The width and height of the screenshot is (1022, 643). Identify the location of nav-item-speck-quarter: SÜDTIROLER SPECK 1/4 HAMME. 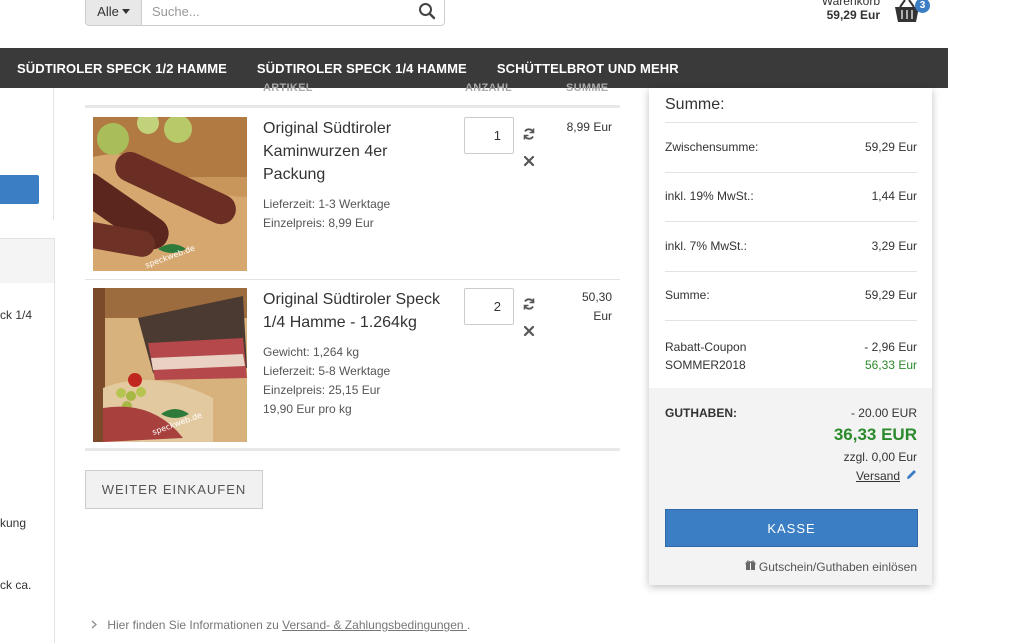
(362, 68).